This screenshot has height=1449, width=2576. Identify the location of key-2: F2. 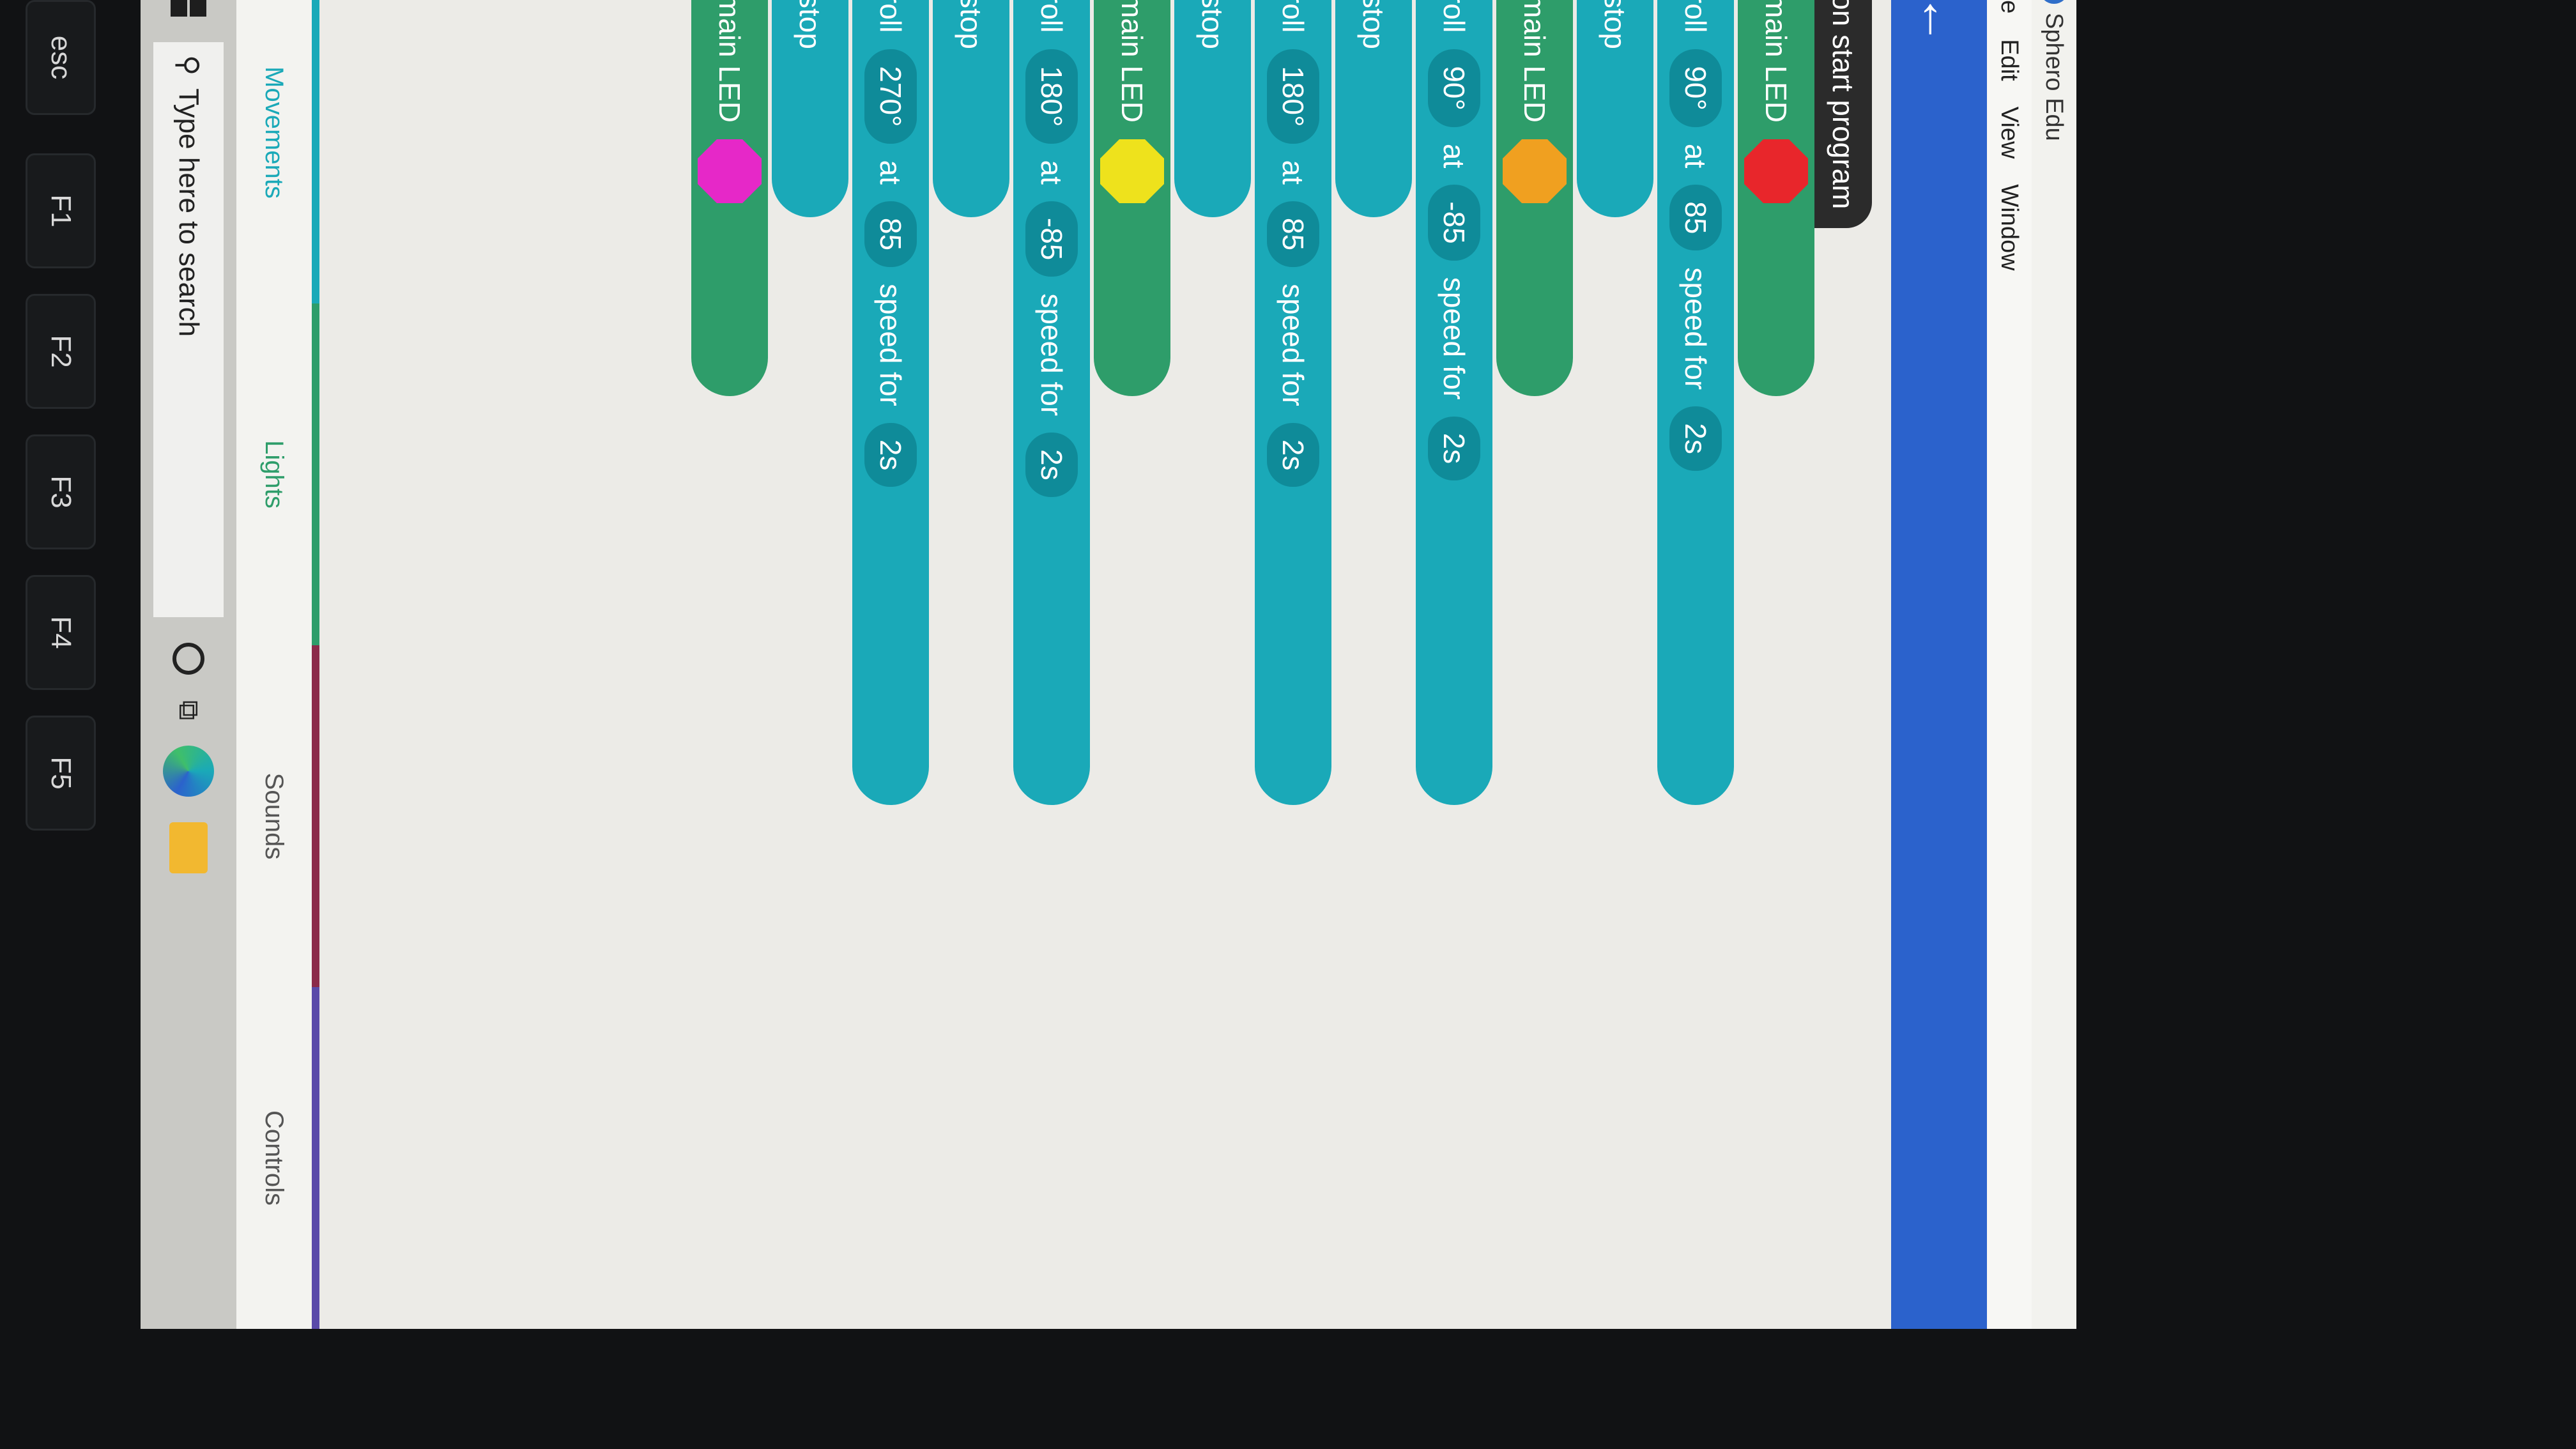
(61, 351).